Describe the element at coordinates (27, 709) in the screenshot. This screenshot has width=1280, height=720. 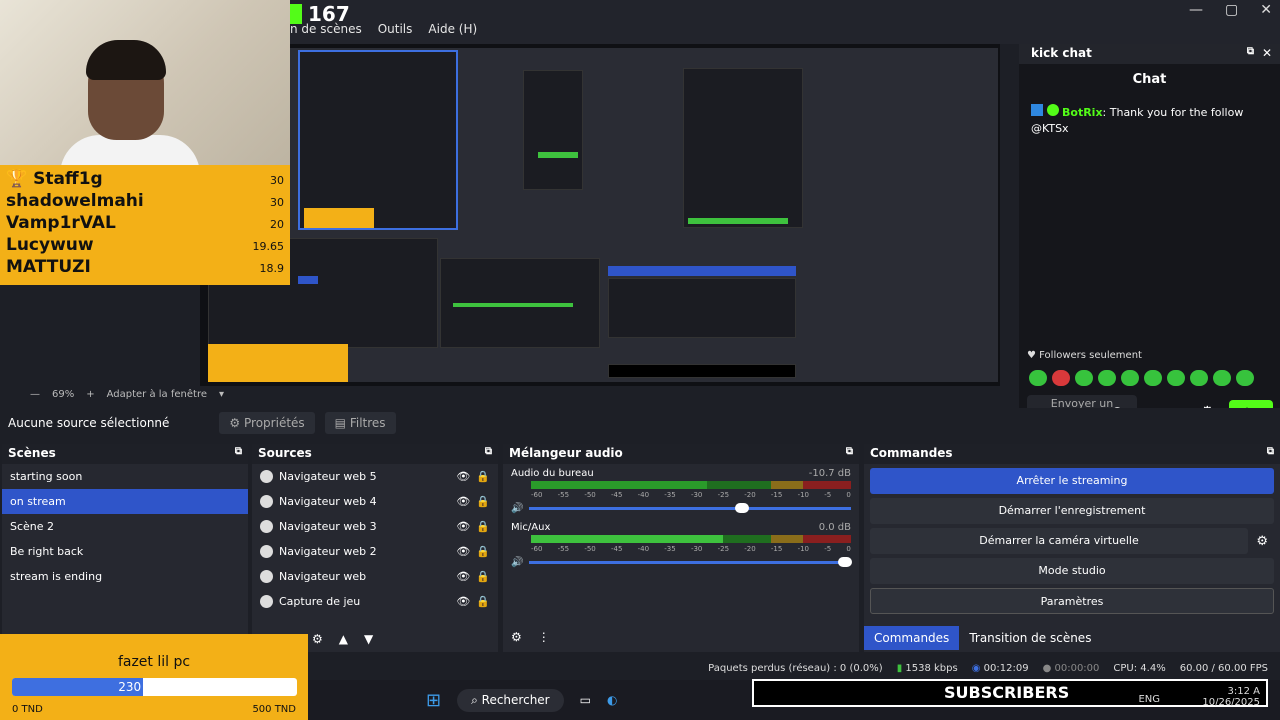
I see `goal-min: 0 TND` at that location.